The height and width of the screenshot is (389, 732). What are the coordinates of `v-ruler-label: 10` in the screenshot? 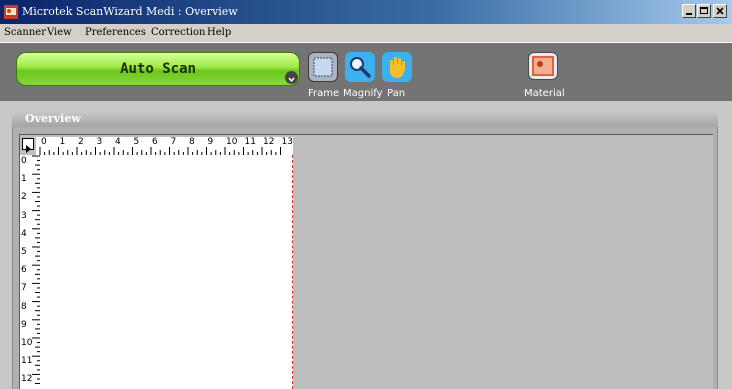 It's located at (27, 343).